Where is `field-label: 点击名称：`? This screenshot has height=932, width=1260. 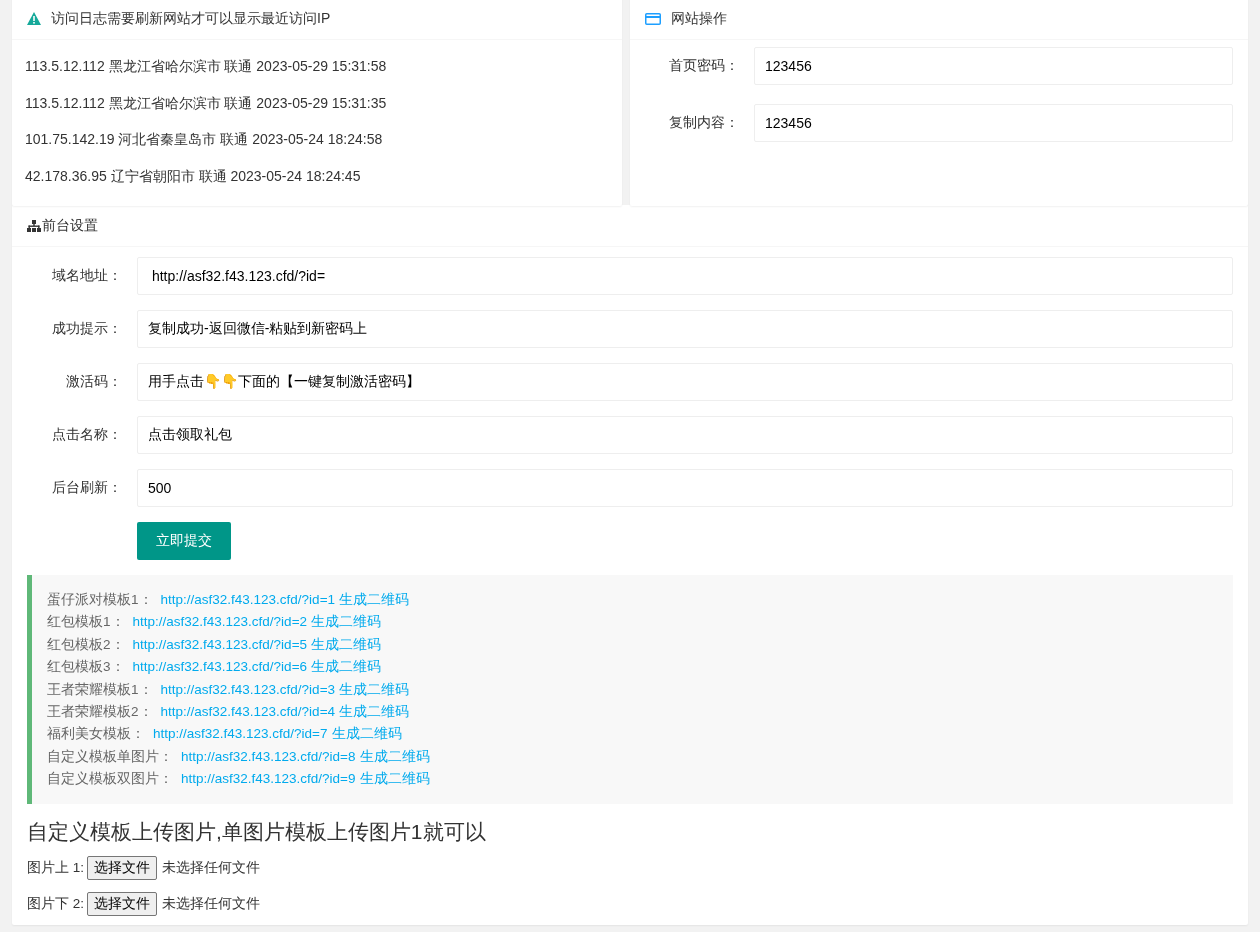 field-label: 点击名称： is located at coordinates (87, 435).